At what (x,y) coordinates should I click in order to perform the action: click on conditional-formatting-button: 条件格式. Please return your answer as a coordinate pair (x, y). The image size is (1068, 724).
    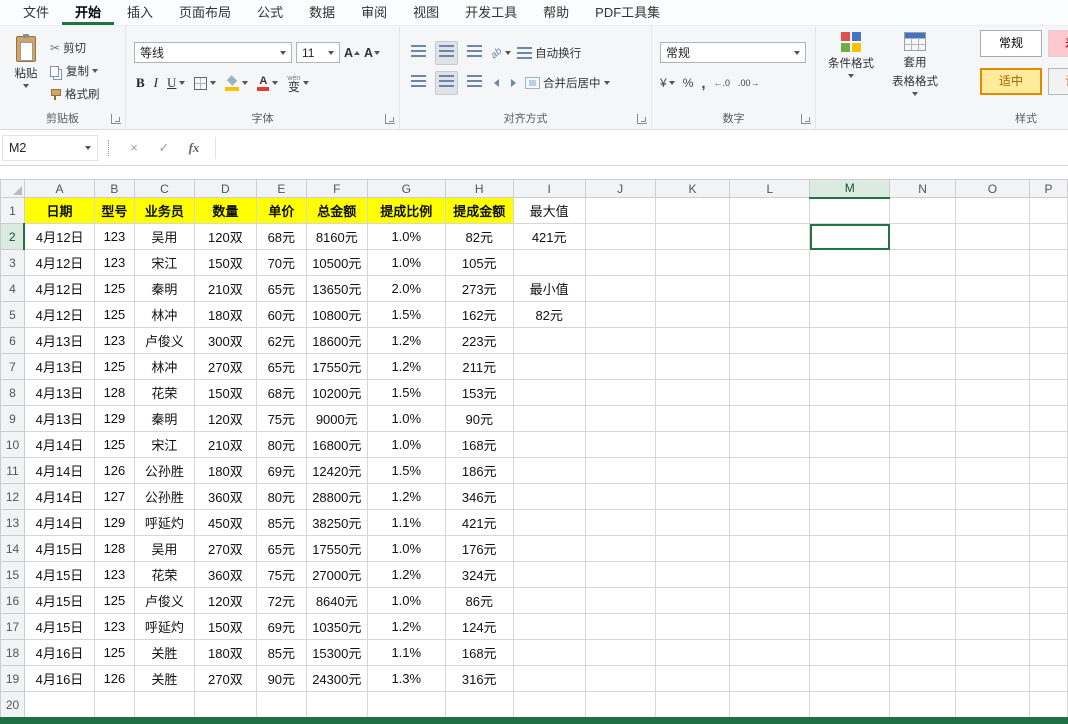
    Looking at the image, I should click on (851, 55).